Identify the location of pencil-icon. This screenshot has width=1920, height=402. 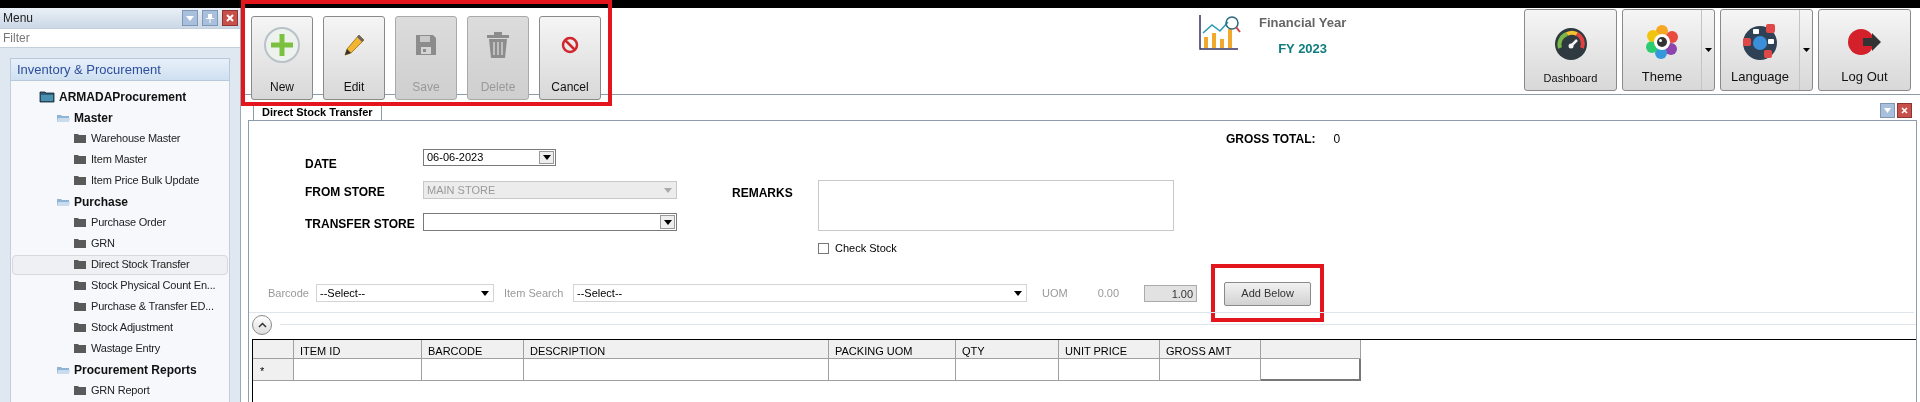
(354, 45).